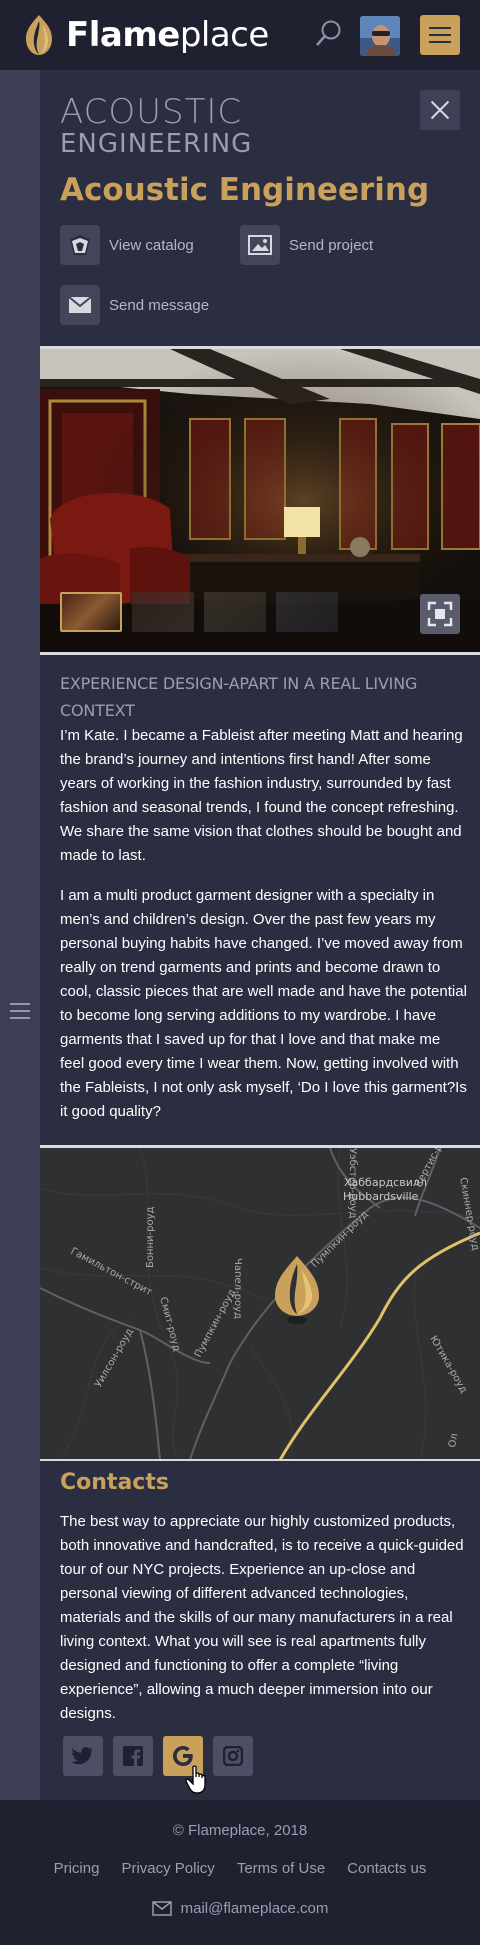 This screenshot has height=1945, width=480. What do you see at coordinates (151, 245) in the screenshot?
I see `view-catalog-label: View catalog` at bounding box center [151, 245].